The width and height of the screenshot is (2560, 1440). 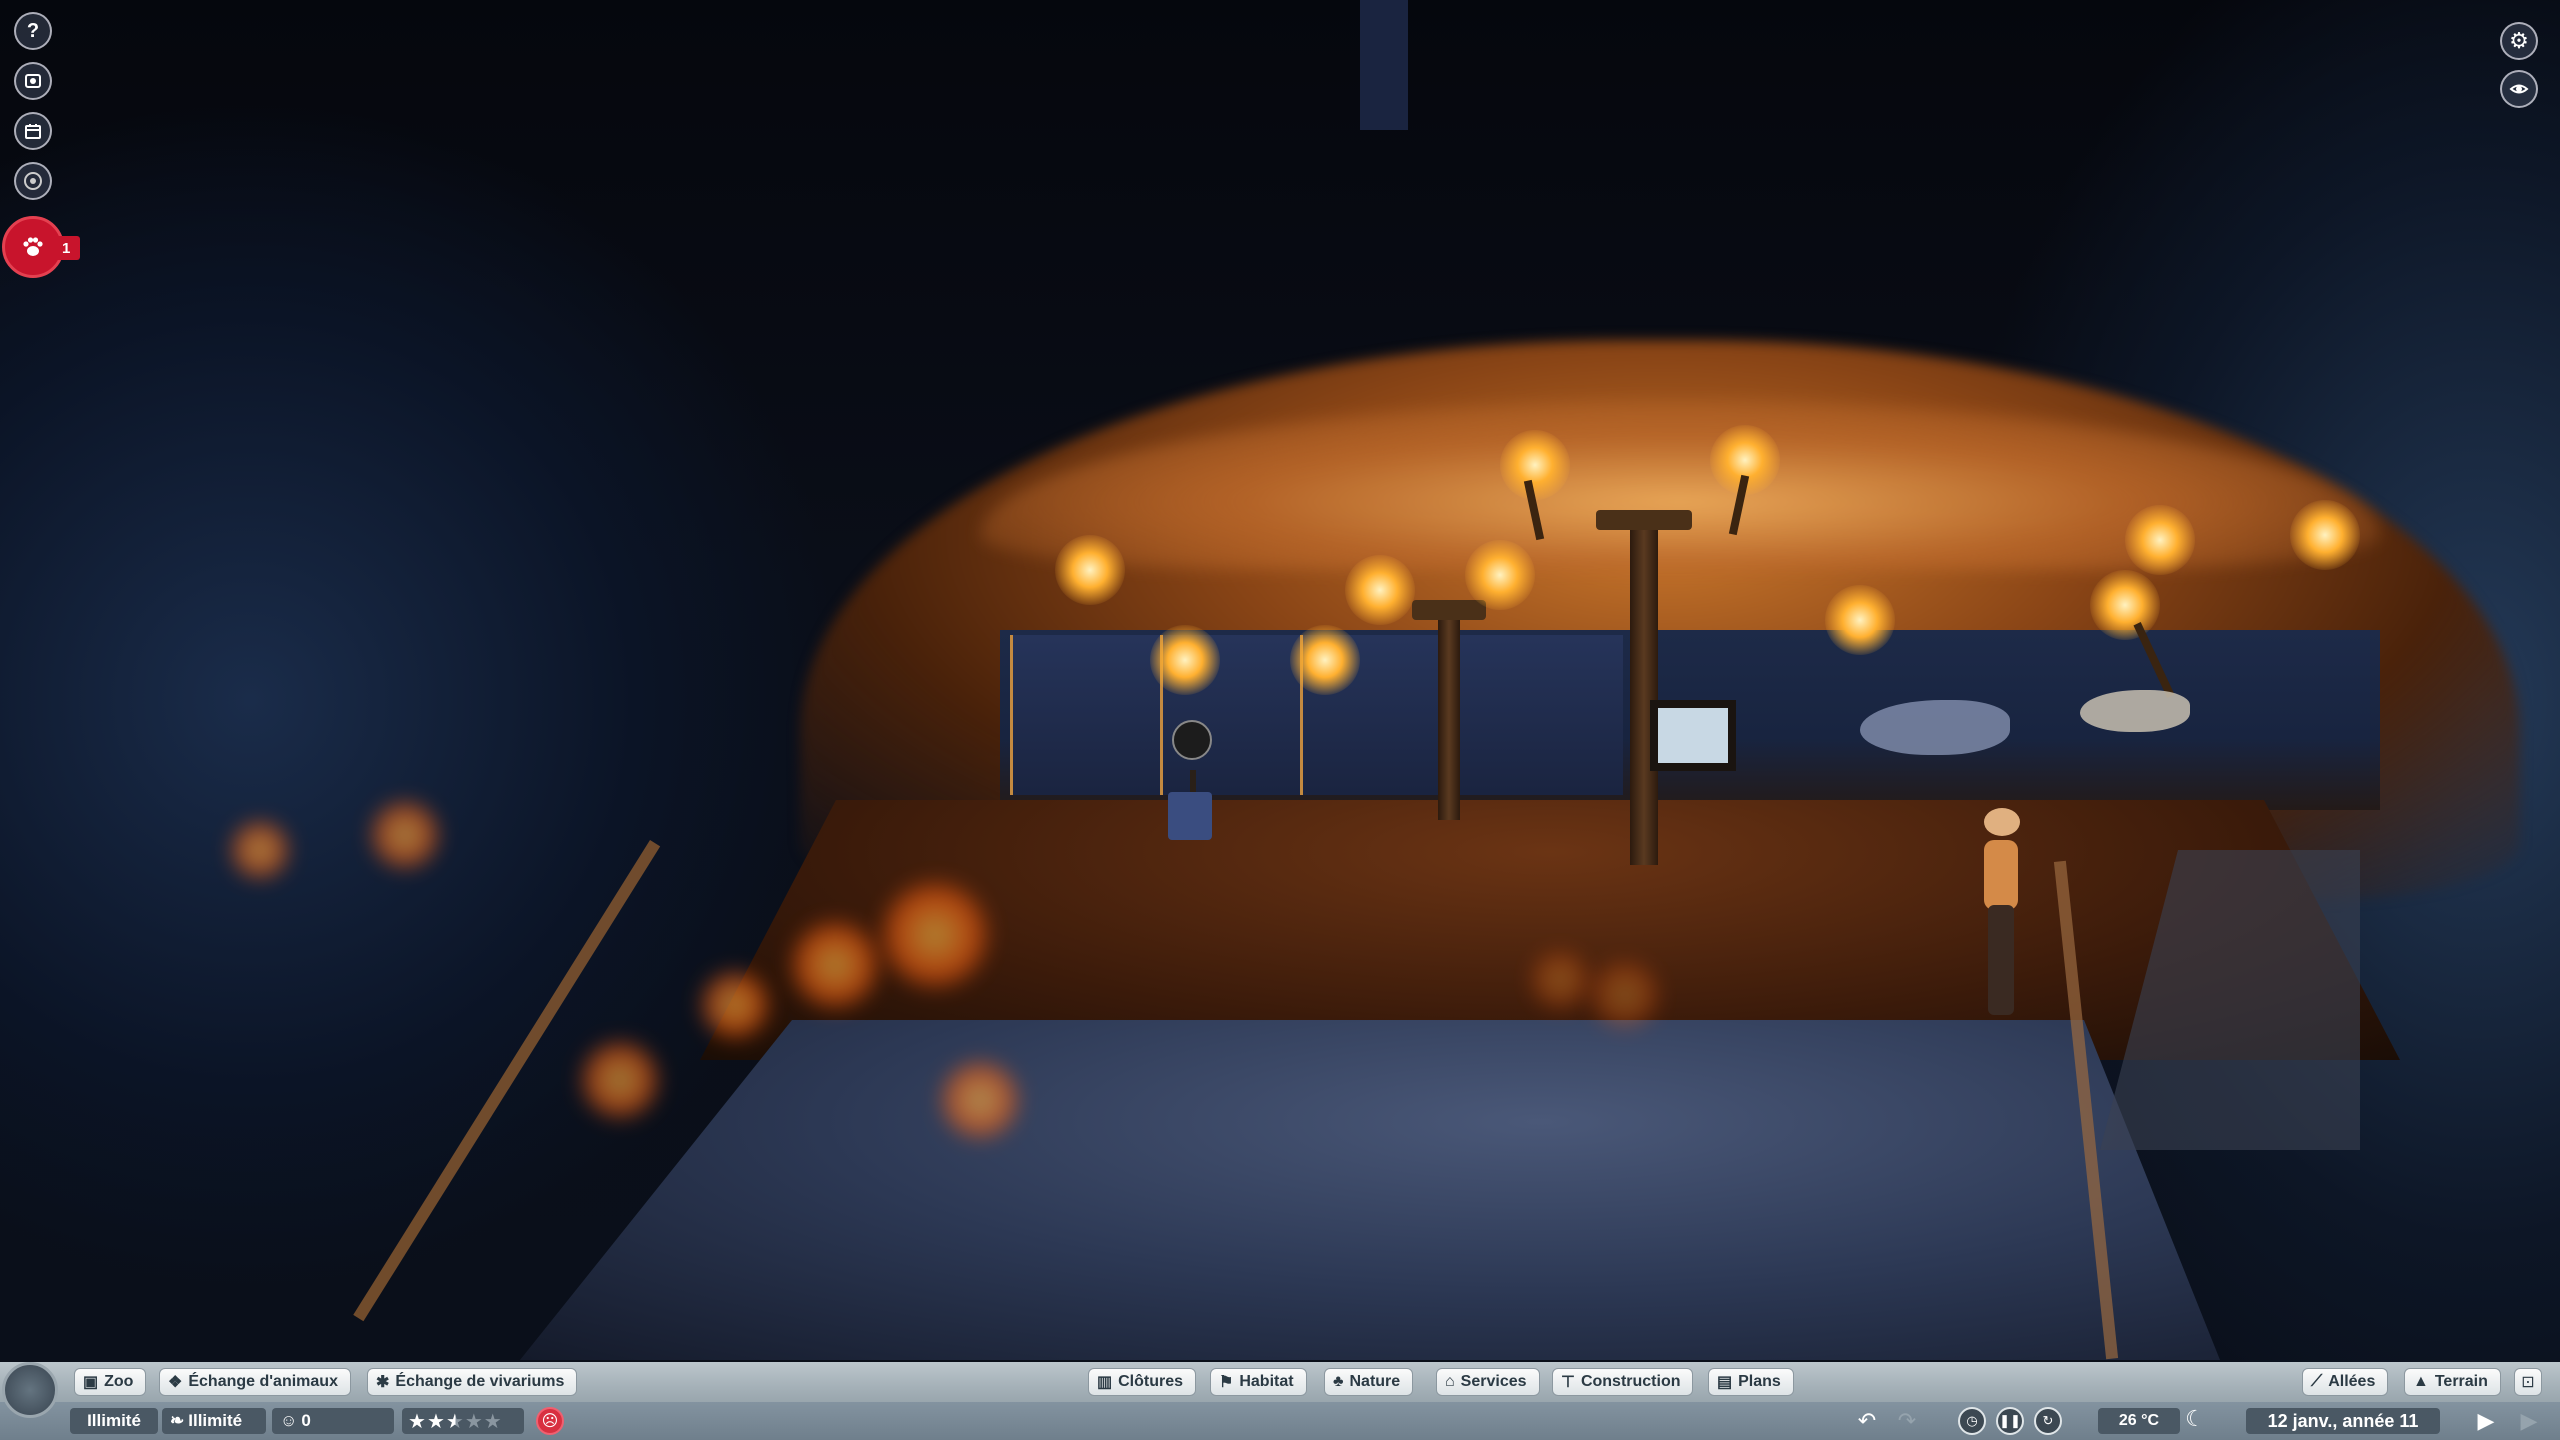 What do you see at coordinates (1450, 1381) in the screenshot?
I see `building-icon: ⌂` at bounding box center [1450, 1381].